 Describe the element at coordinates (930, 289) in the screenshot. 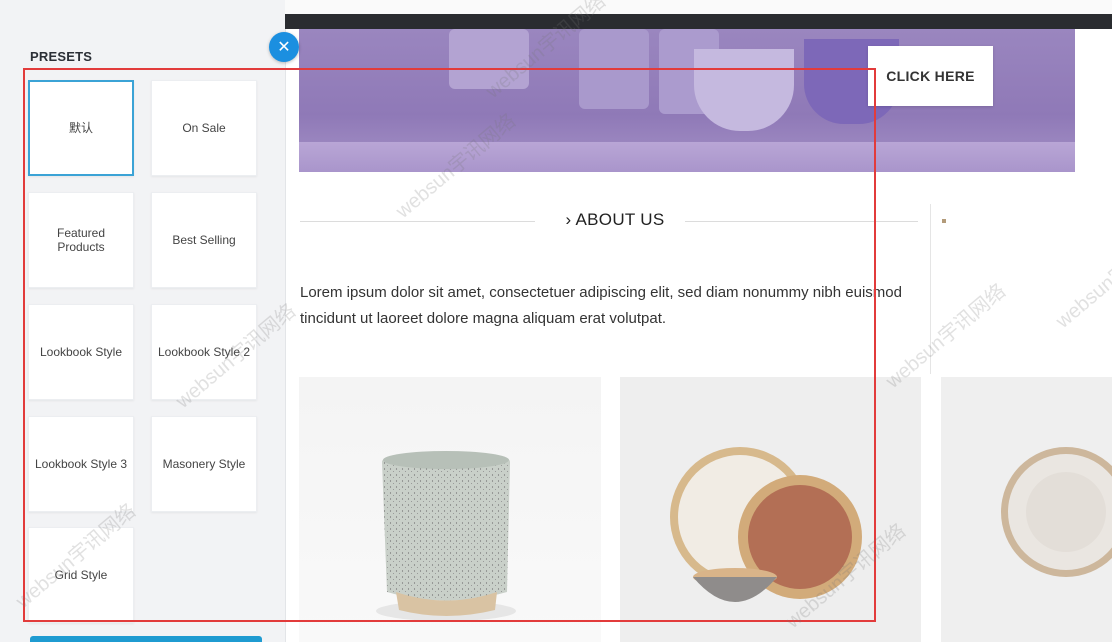

I see `column-divider` at that location.